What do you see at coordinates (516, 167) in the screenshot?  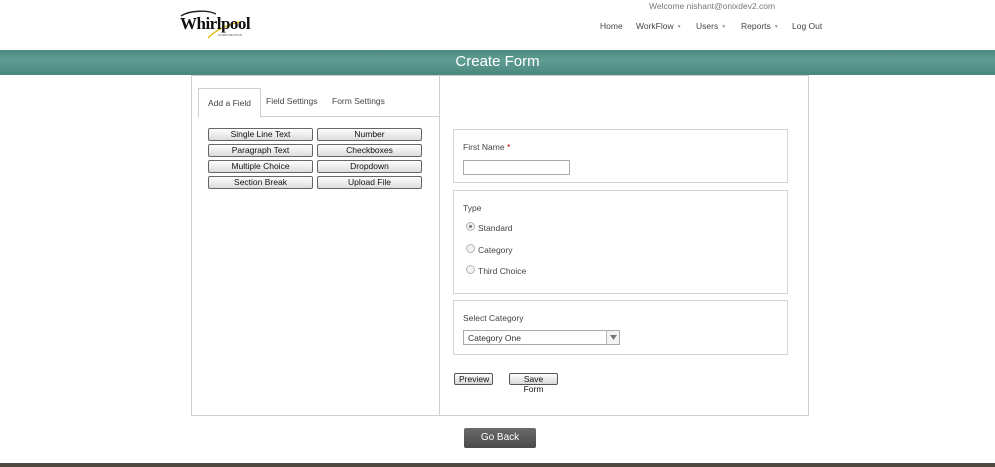 I see `first-name-input` at bounding box center [516, 167].